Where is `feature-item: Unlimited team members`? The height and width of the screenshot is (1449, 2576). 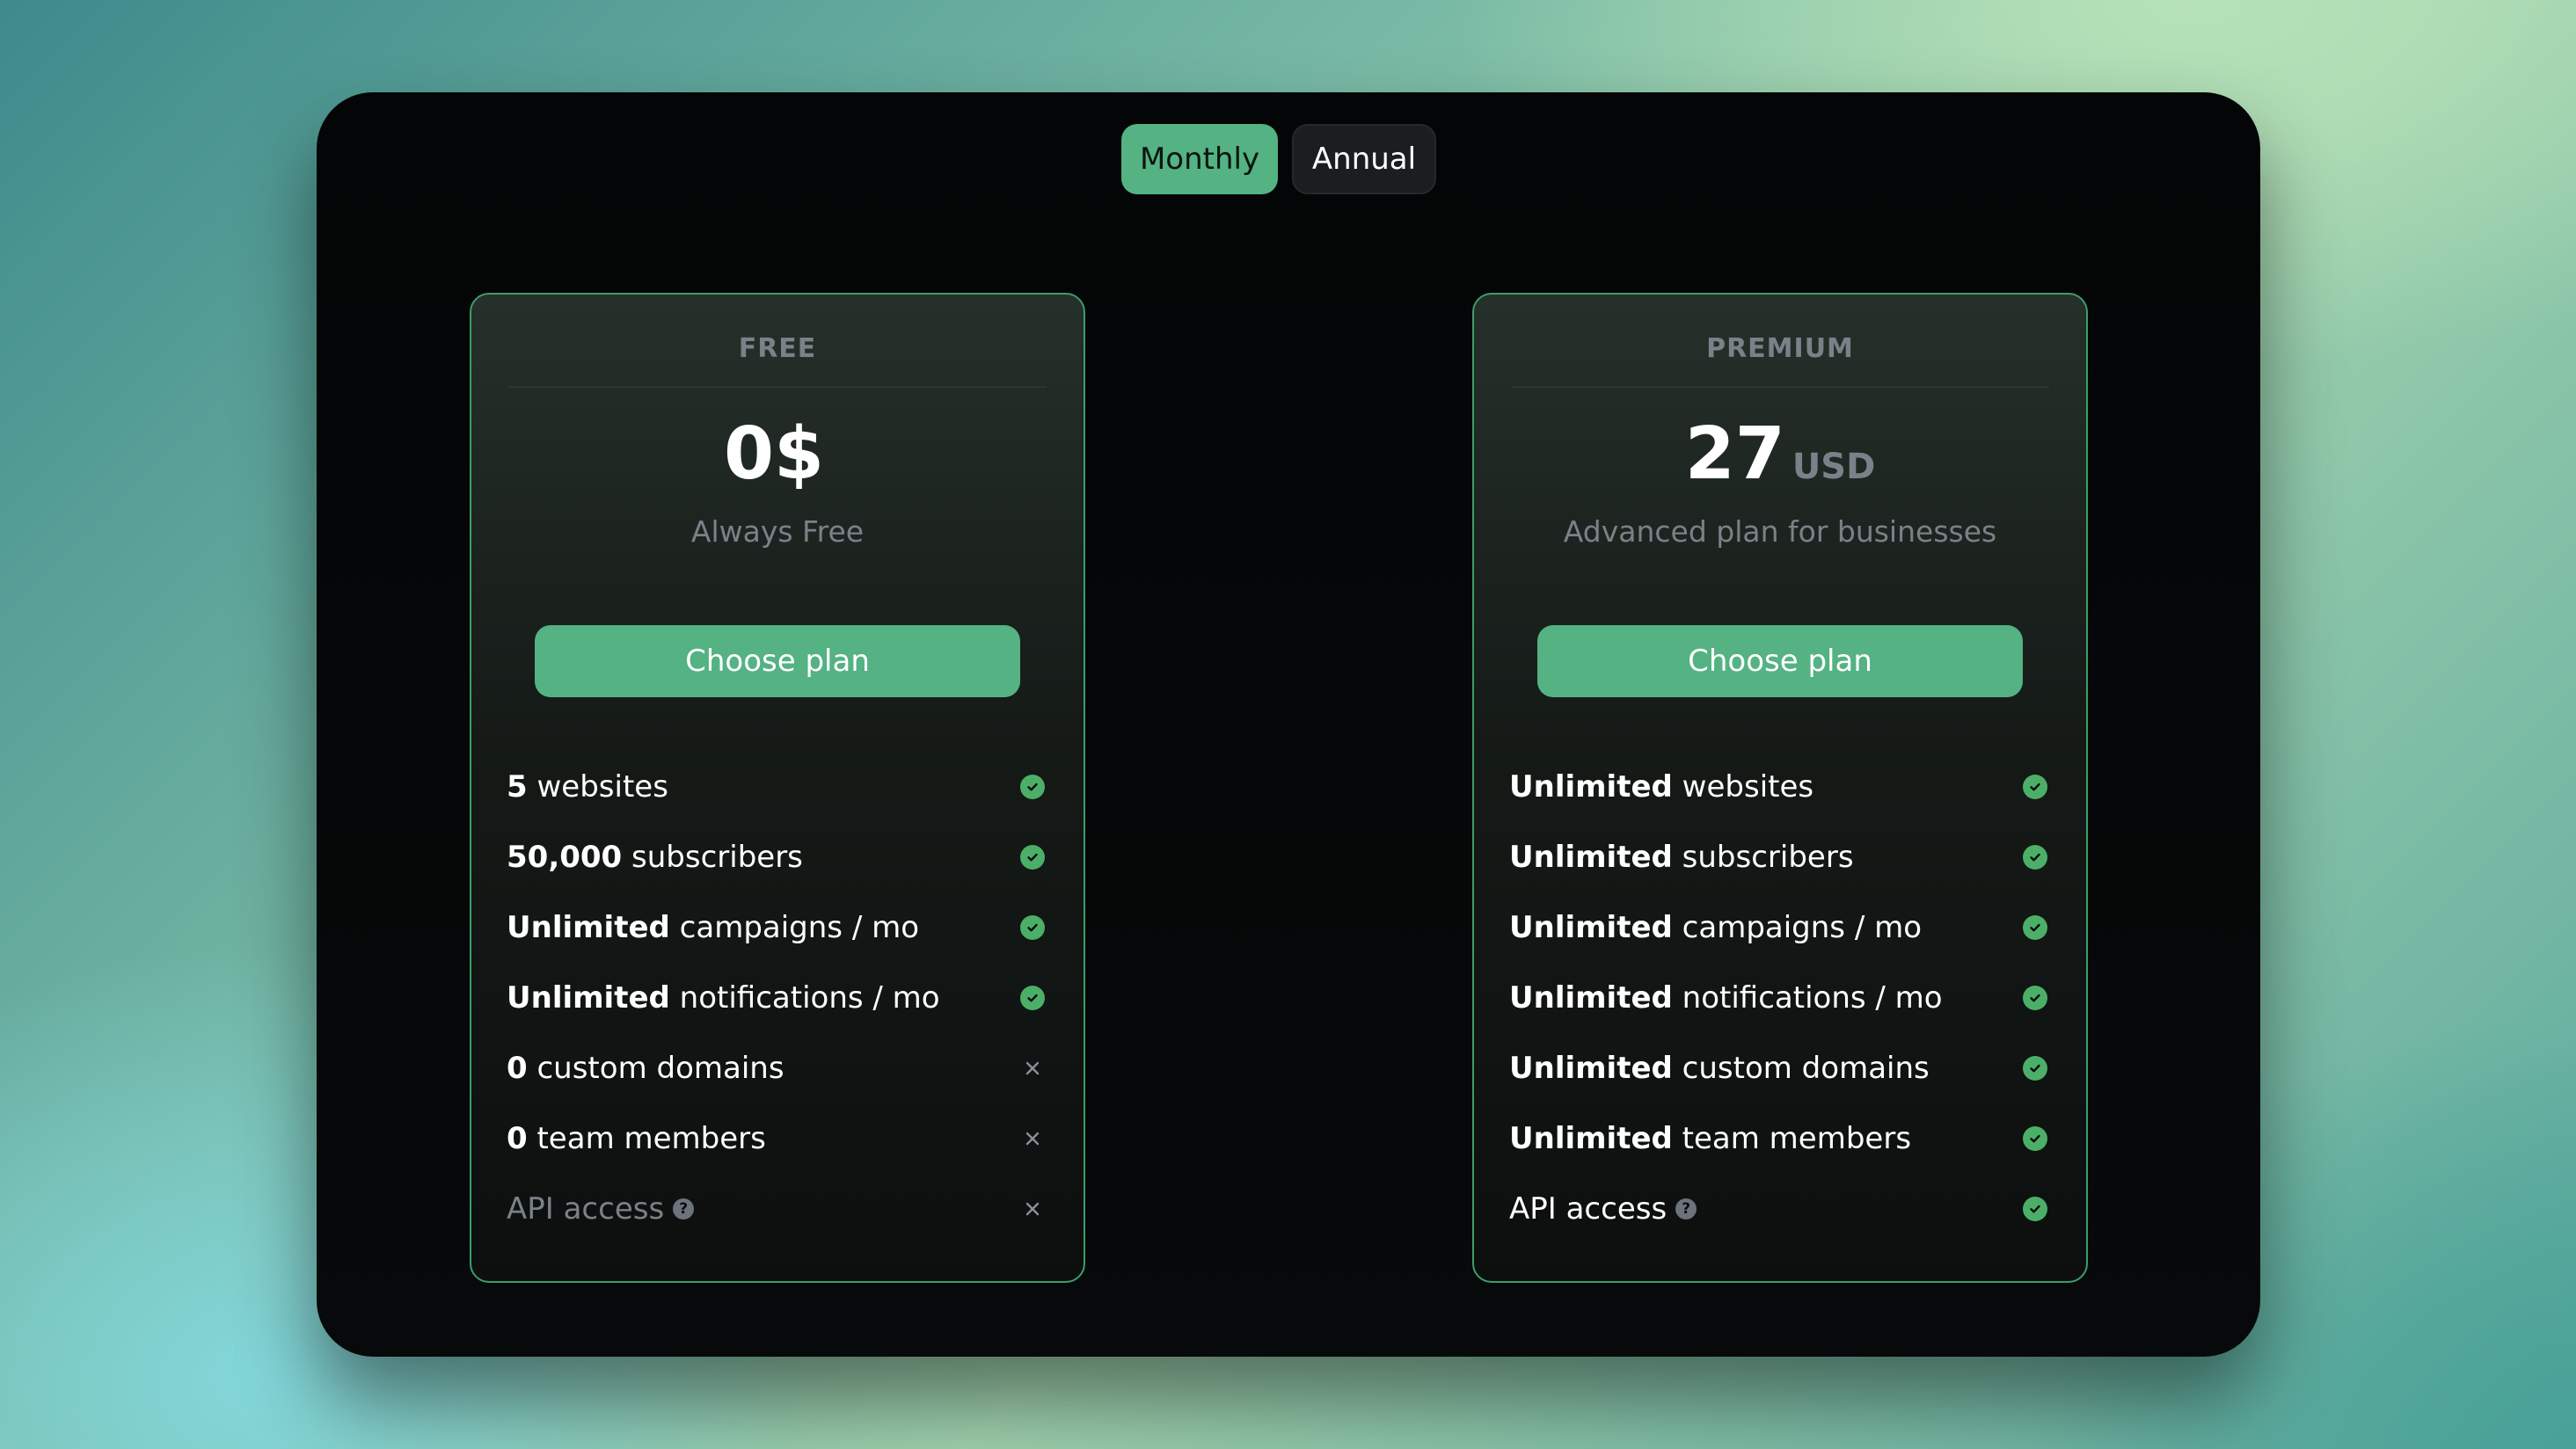
feature-item: Unlimited team members is located at coordinates (1780, 1138).